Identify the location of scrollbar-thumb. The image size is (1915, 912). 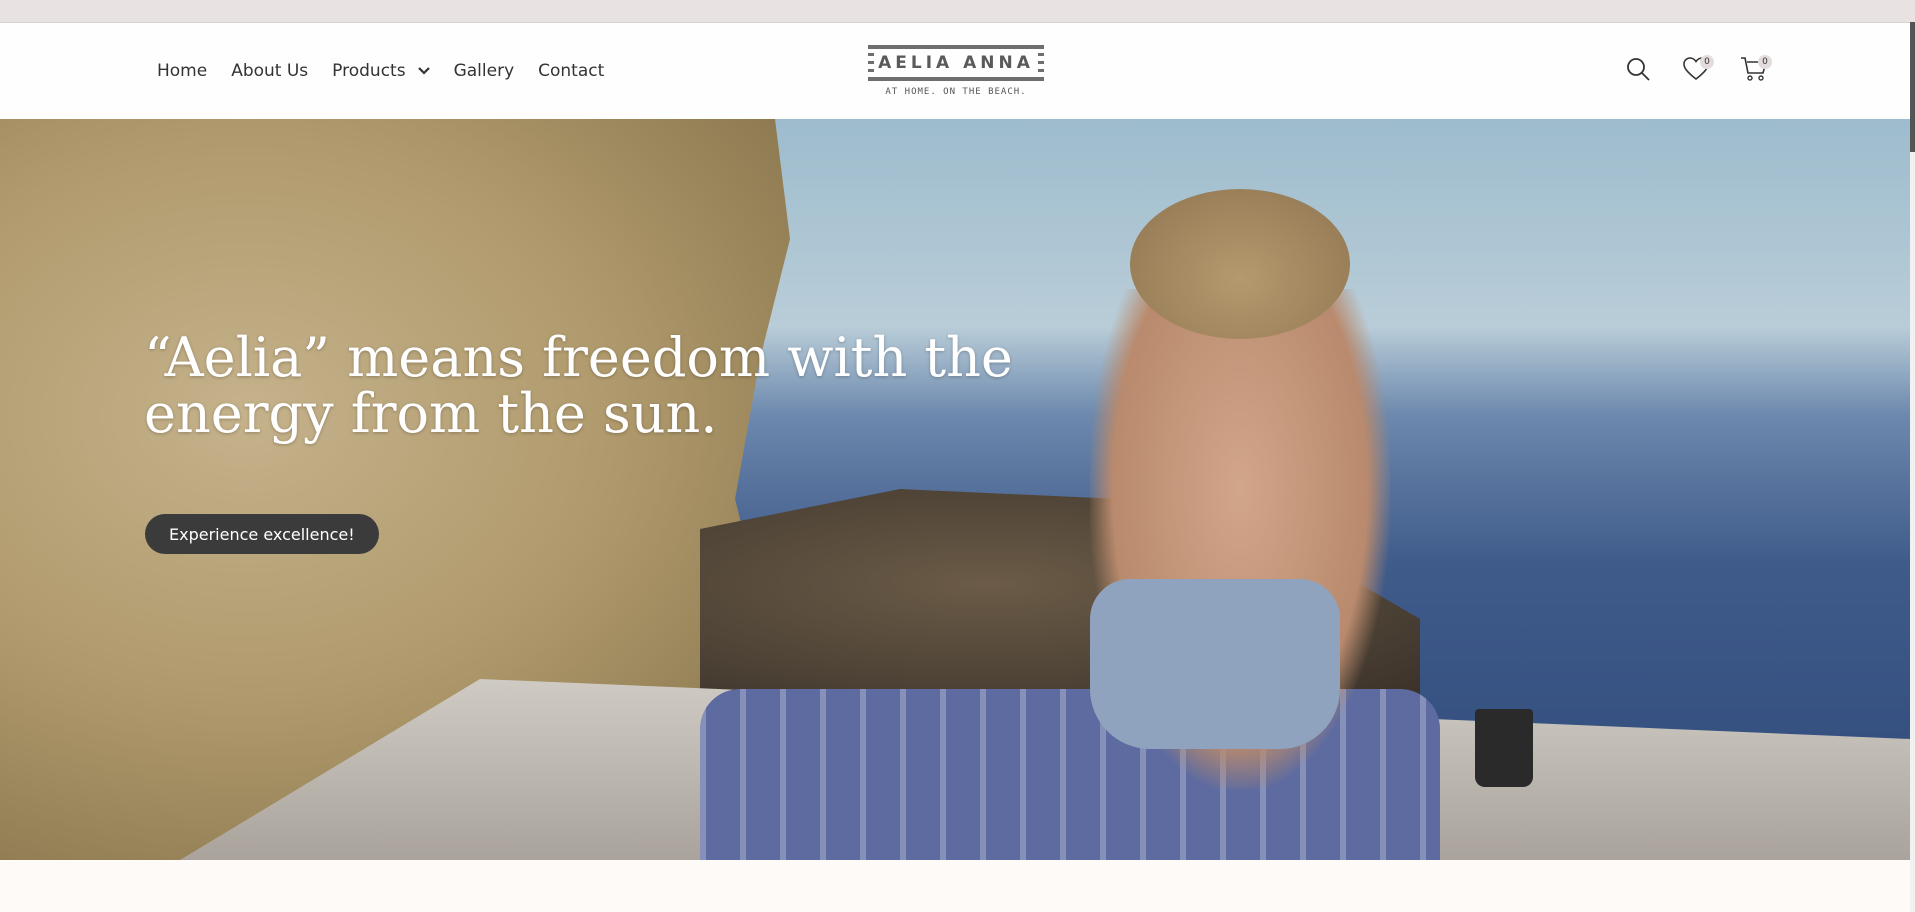
(1912, 87).